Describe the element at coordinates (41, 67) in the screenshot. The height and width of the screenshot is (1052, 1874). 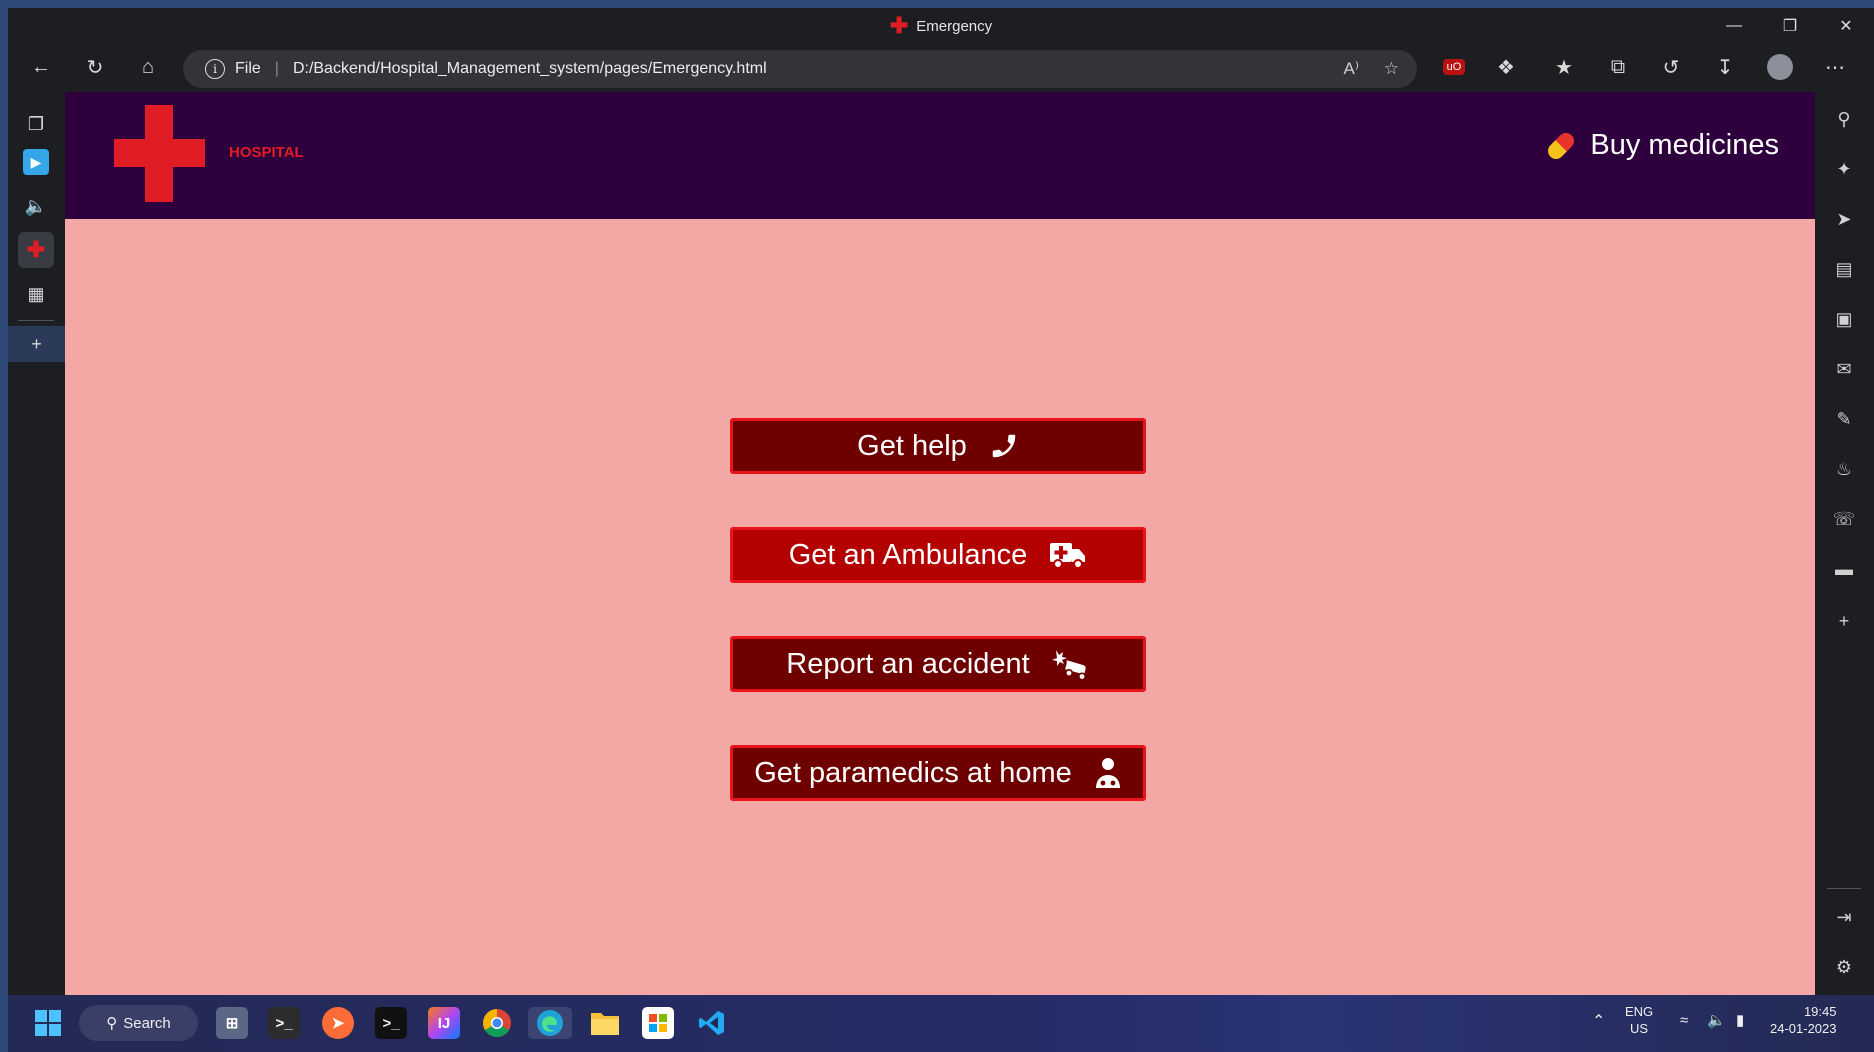
I see `back-arrow-icon: ←` at that location.